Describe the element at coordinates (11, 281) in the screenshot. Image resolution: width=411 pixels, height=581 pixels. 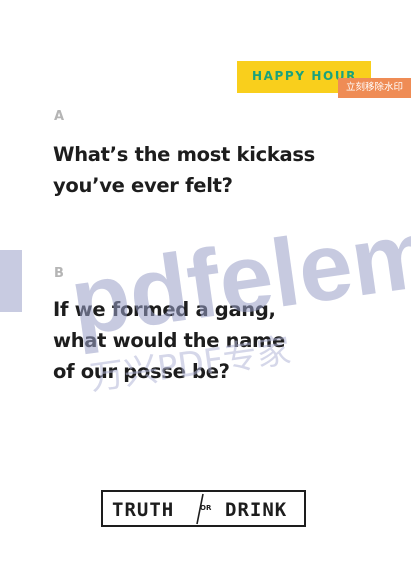
I see `watermark-block` at that location.